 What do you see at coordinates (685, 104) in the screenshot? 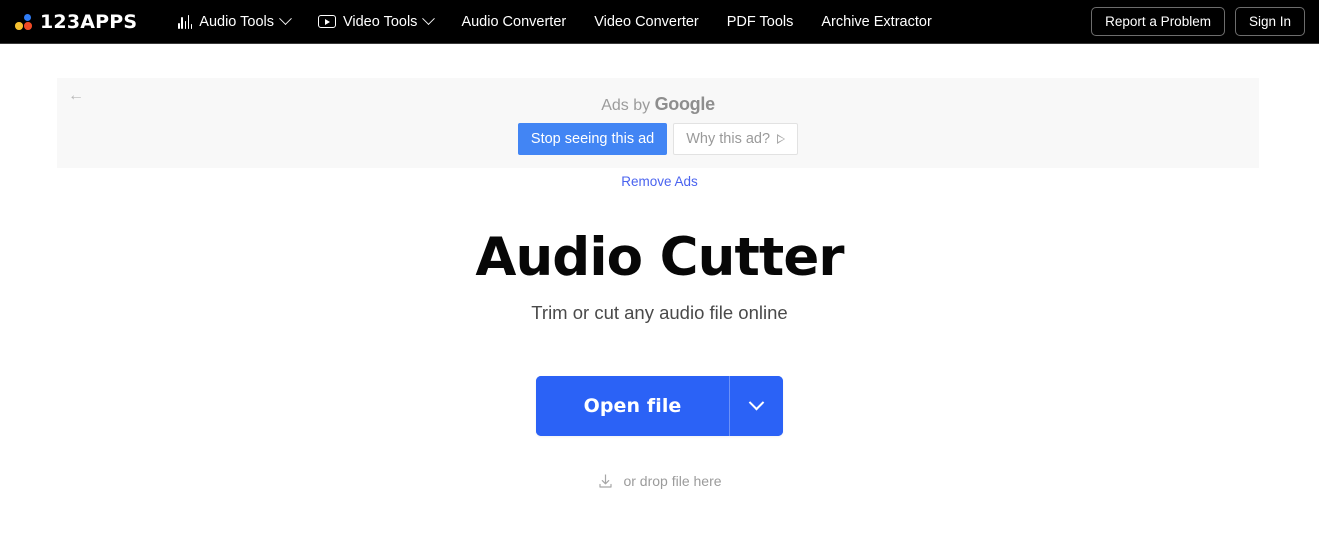
I see `google-brand: Google` at bounding box center [685, 104].